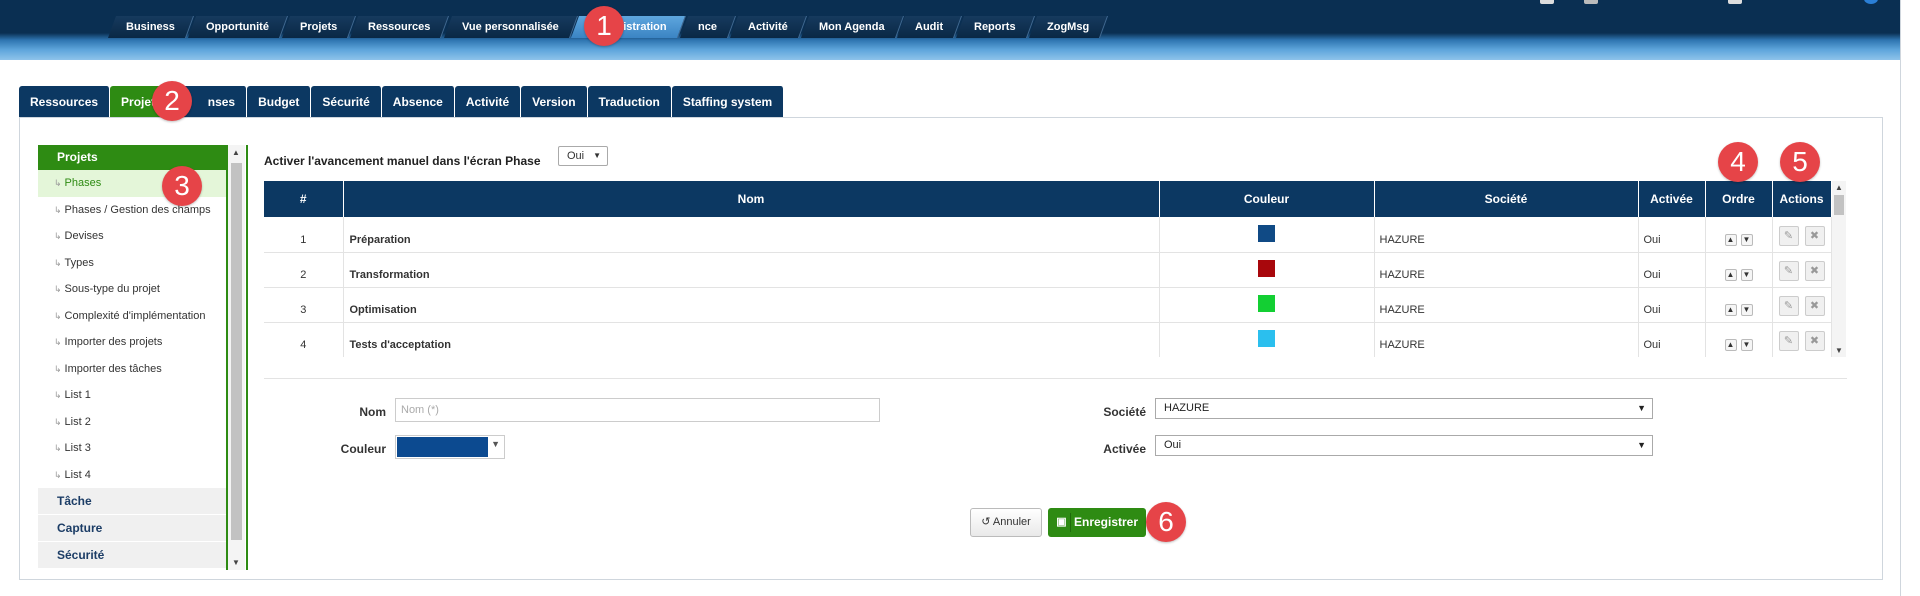 This screenshot has width=1920, height=596. Describe the element at coordinates (1068, 27) in the screenshot. I see `nav-tab-zogmsg: ZogMsg` at that location.